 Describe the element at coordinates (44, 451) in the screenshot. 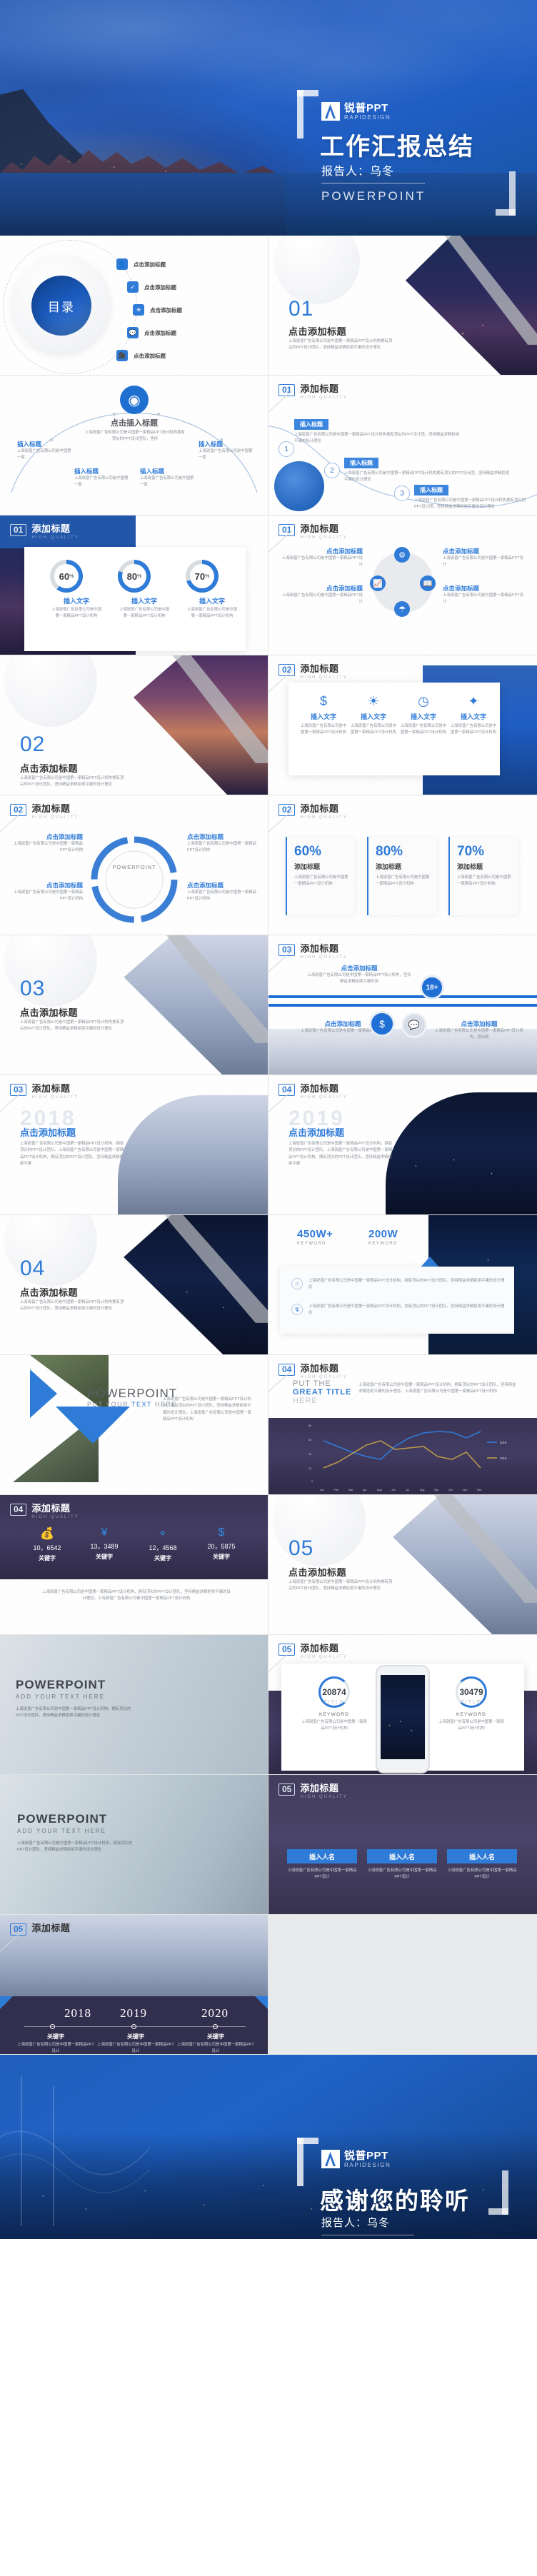

I see `arc-node-1: 插入标题 上海锐普广告有限公司是中国第一家` at that location.